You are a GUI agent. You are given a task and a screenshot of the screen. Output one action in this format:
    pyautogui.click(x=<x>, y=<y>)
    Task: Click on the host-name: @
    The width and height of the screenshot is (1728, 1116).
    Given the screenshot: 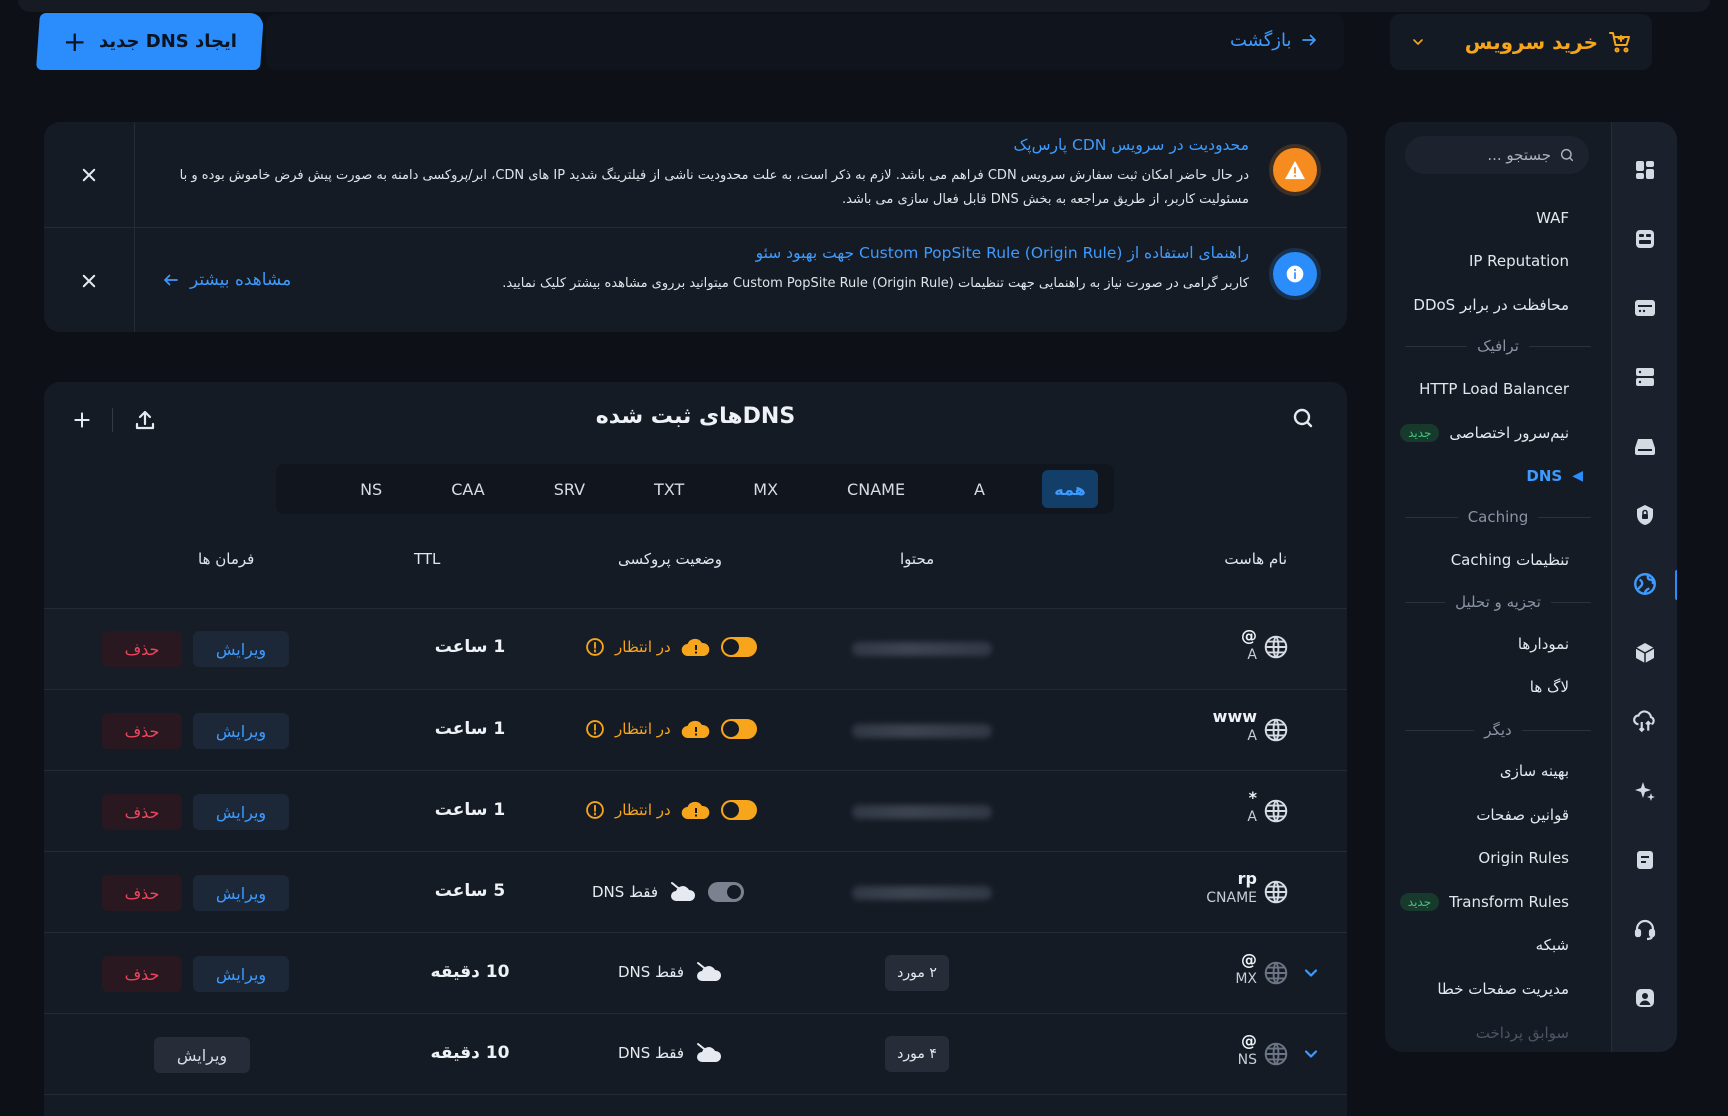 What is the action you would take?
    pyautogui.click(x=1249, y=1040)
    